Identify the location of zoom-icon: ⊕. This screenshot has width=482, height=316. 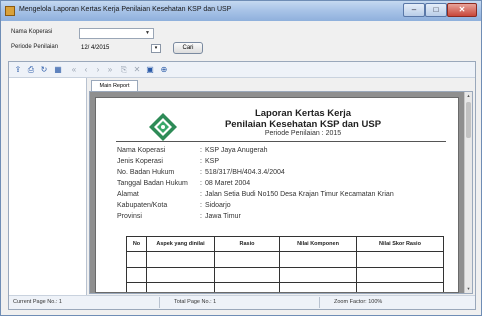
(164, 70).